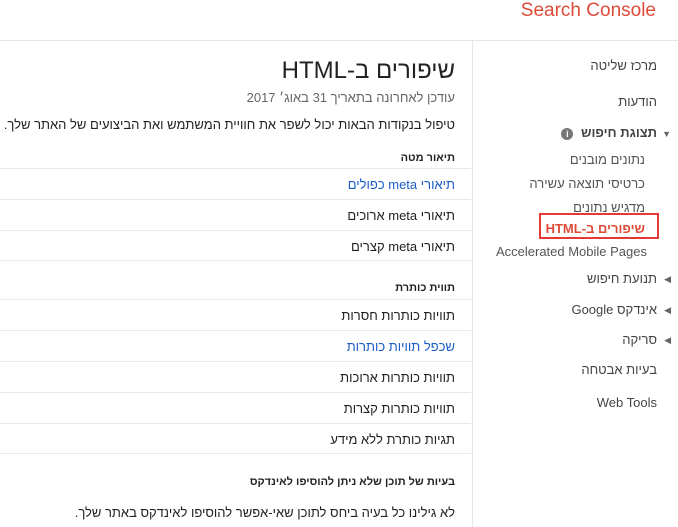 The image size is (678, 527). I want to click on info-icon: i, so click(567, 133).